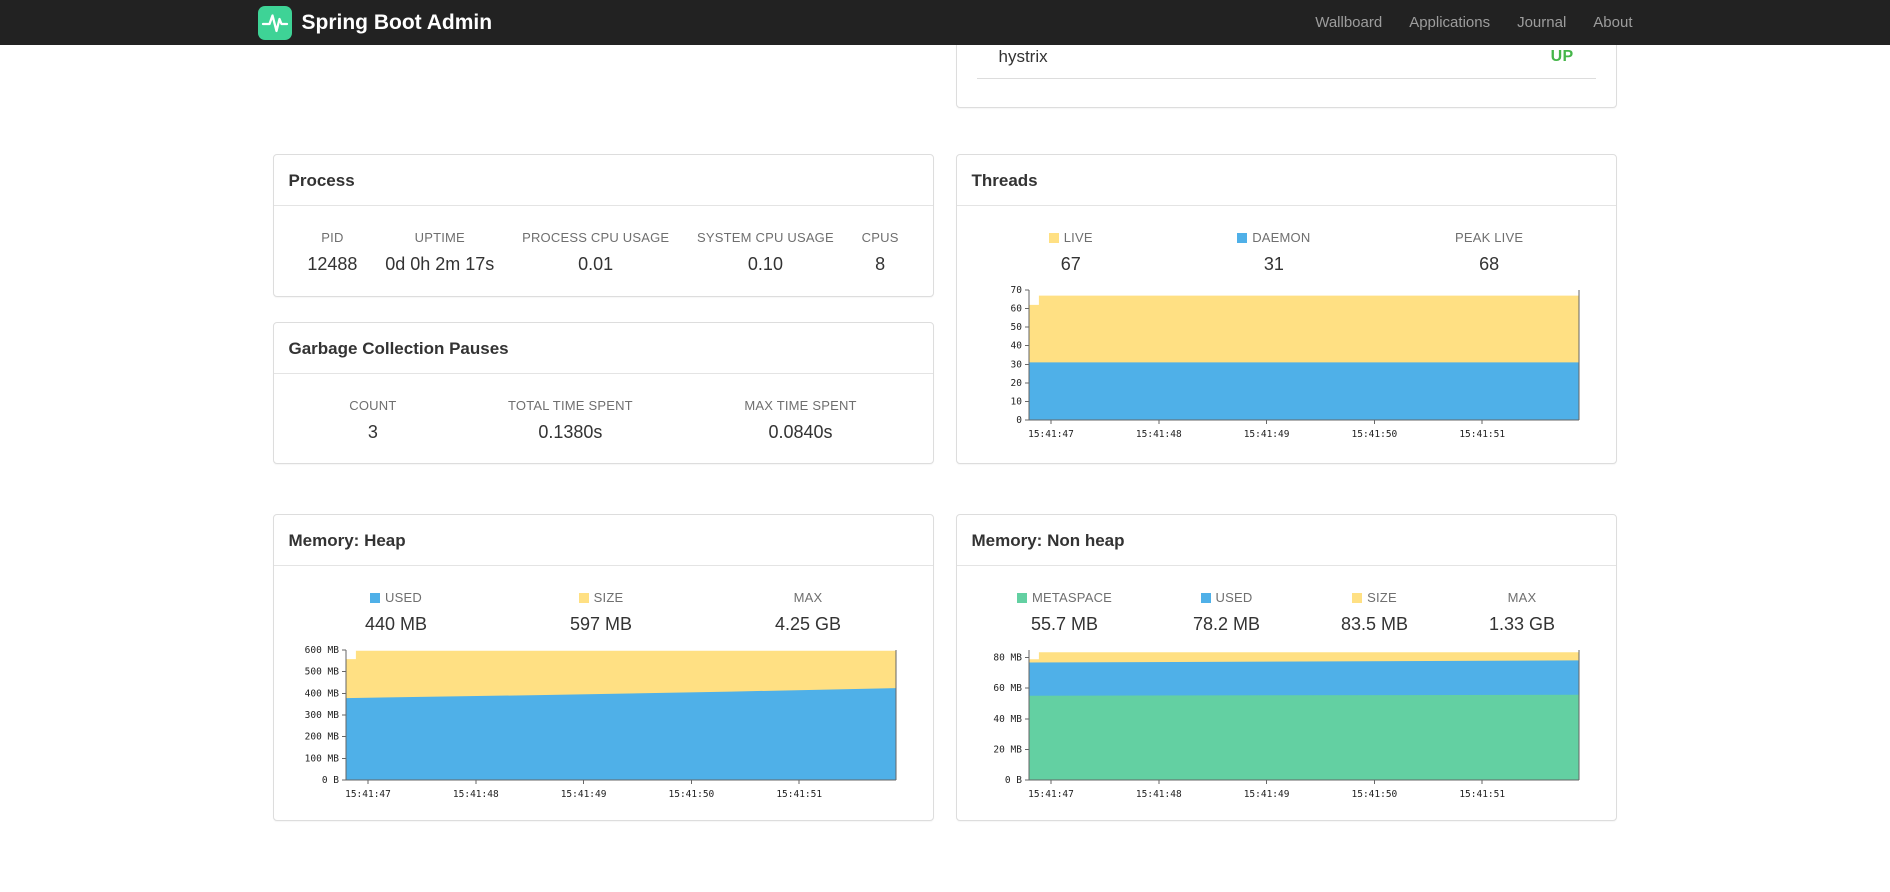 Image resolution: width=1890 pixels, height=892 pixels. What do you see at coordinates (1541, 22) in the screenshot?
I see `nav-link-journal: Journal` at bounding box center [1541, 22].